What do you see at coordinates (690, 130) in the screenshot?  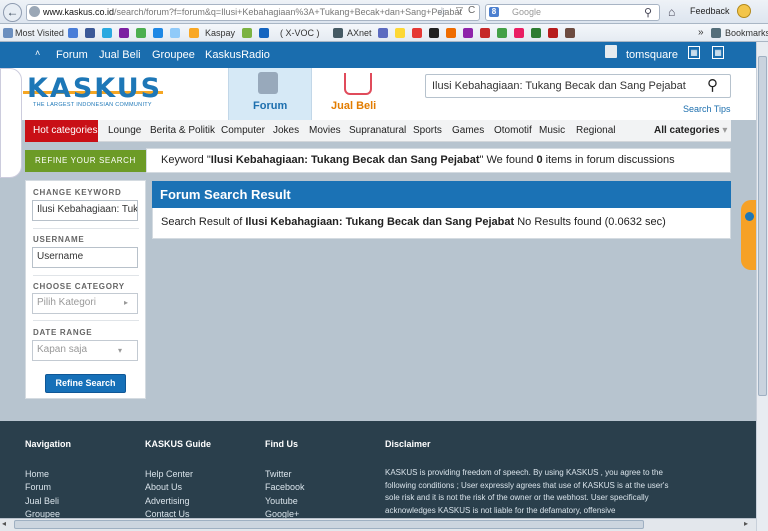 I see `all-categories-dropdown: All categories ▾` at bounding box center [690, 130].